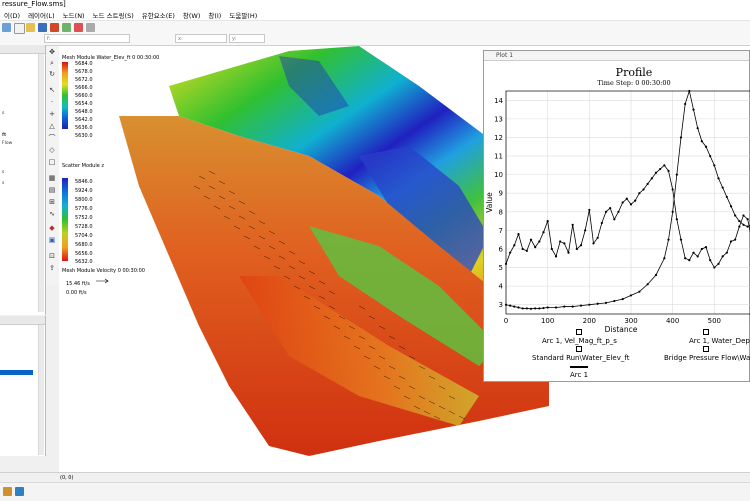 This screenshot has height=501, width=750. I want to click on x-field: x:, so click(201, 38).